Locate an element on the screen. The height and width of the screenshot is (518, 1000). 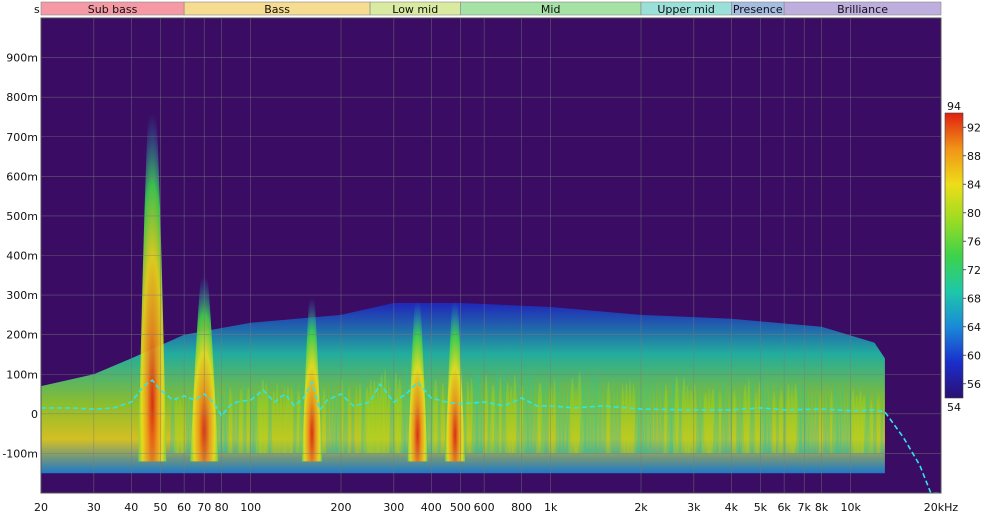
band-label: Sub bass is located at coordinates (113, 9).